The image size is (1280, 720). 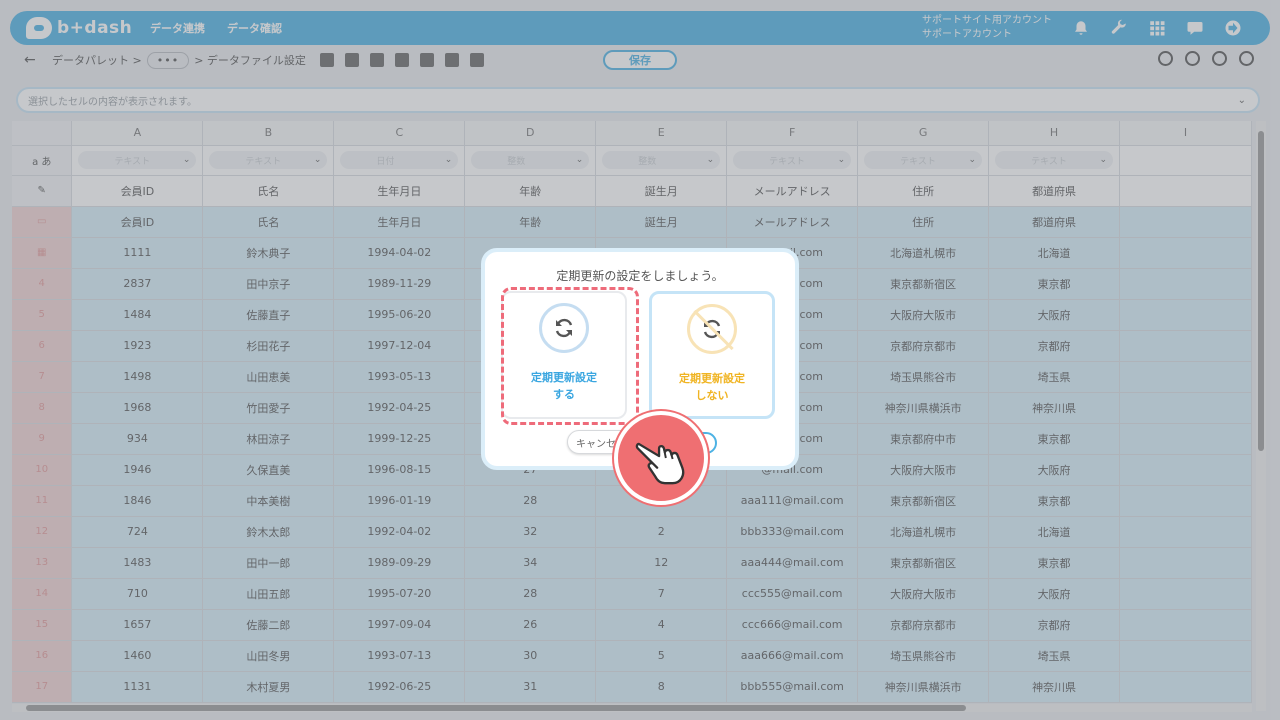 What do you see at coordinates (712, 387) in the screenshot?
I see `option-schedule-off-label: 定期更新設定 しない` at bounding box center [712, 387].